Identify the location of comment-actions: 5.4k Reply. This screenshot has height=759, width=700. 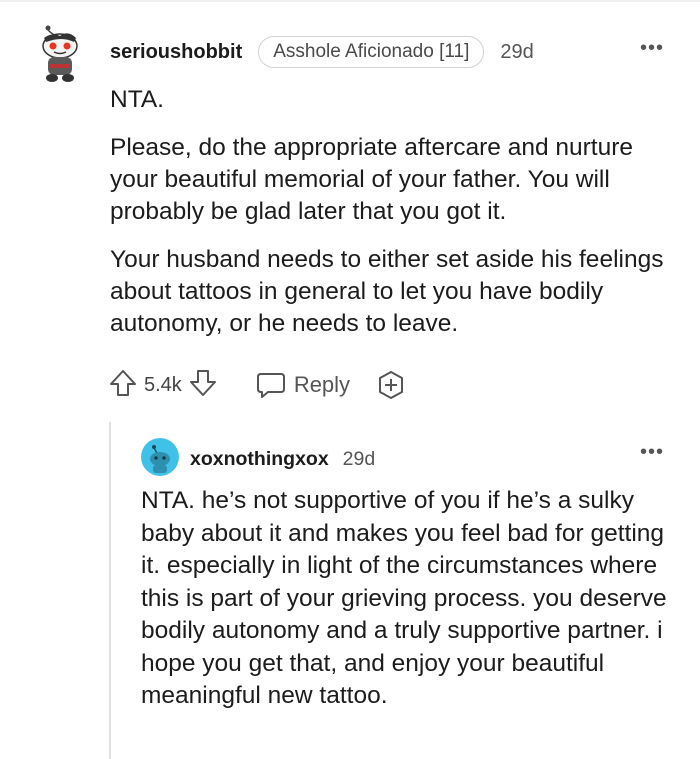
(257, 385).